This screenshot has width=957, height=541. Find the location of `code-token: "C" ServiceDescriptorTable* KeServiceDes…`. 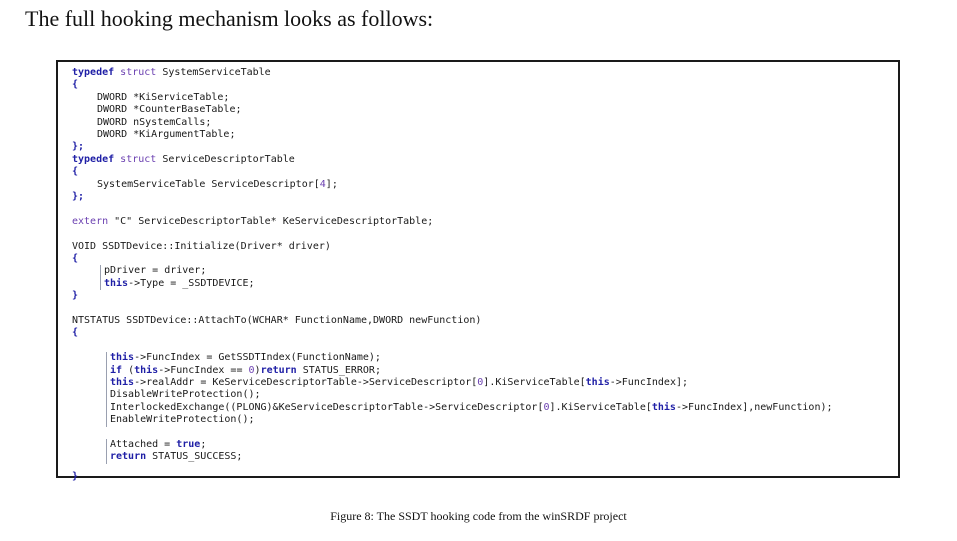

code-token: "C" ServiceDescriptorTable* KeServiceDes… is located at coordinates (271, 221).